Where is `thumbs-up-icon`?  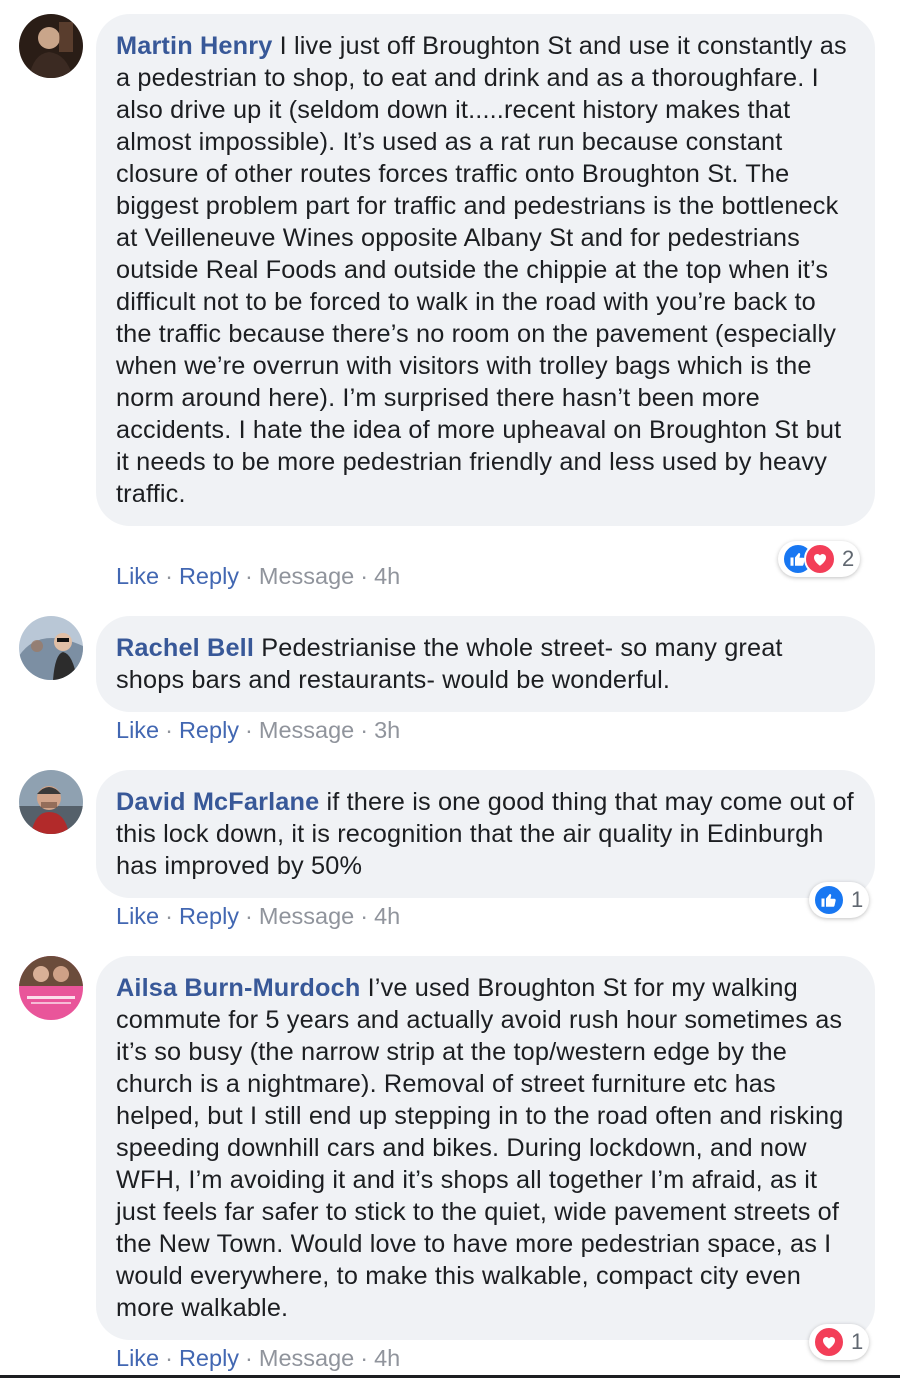
thumbs-up-icon is located at coordinates (829, 900).